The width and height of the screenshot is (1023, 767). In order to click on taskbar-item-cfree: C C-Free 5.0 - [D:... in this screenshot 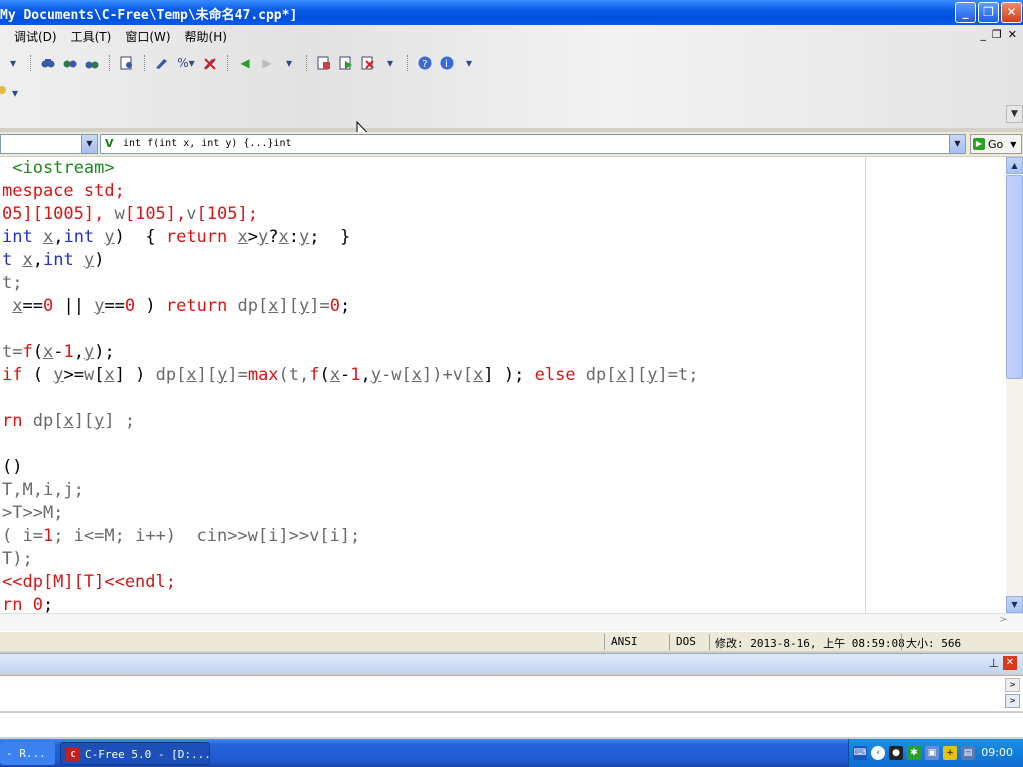, I will do `click(135, 753)`.